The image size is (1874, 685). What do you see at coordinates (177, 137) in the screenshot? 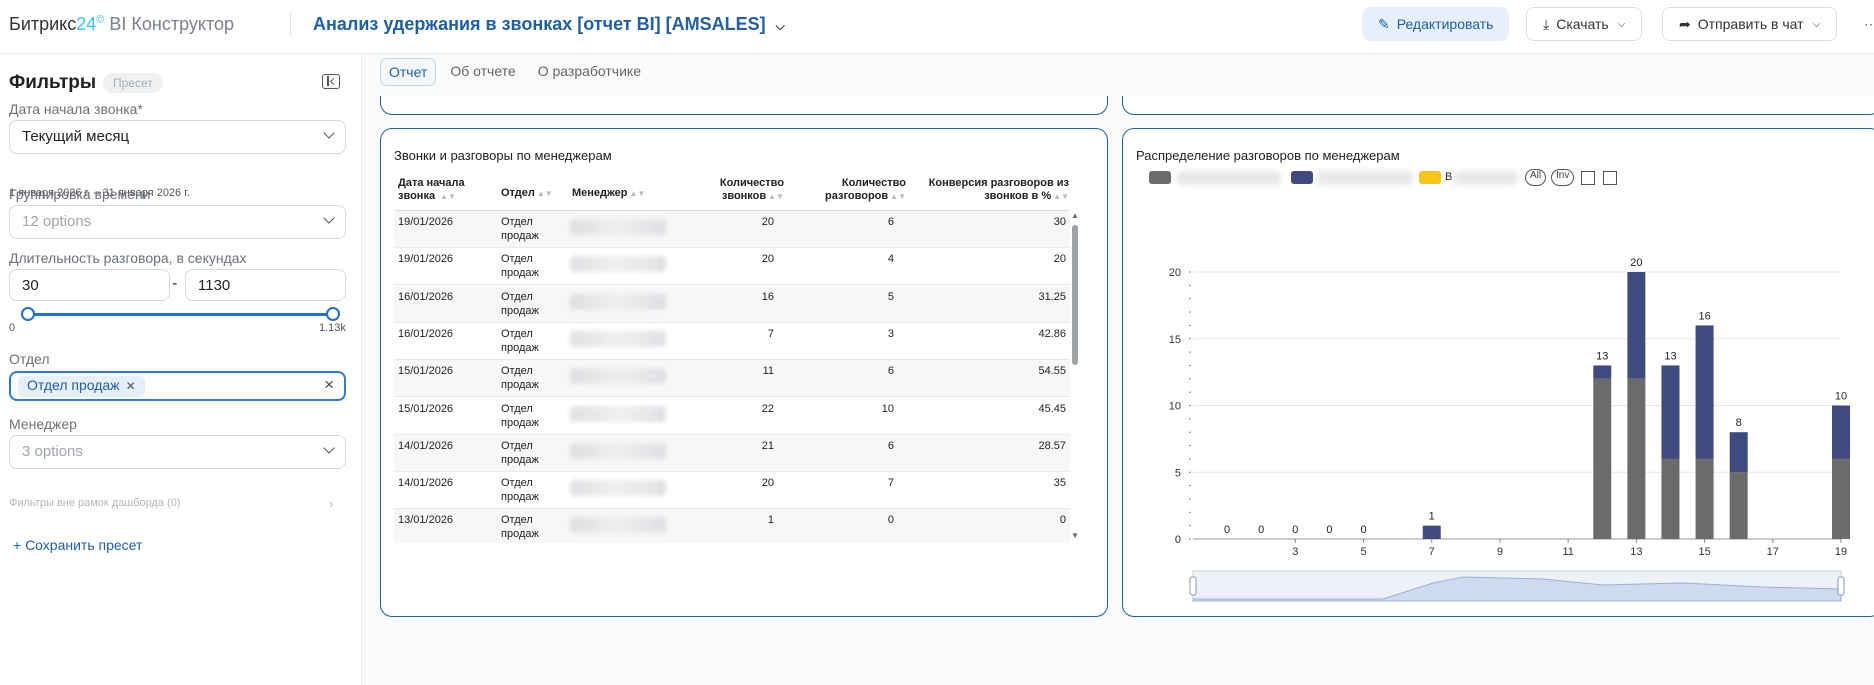
I see `date-filter-select: Текущий месяц` at bounding box center [177, 137].